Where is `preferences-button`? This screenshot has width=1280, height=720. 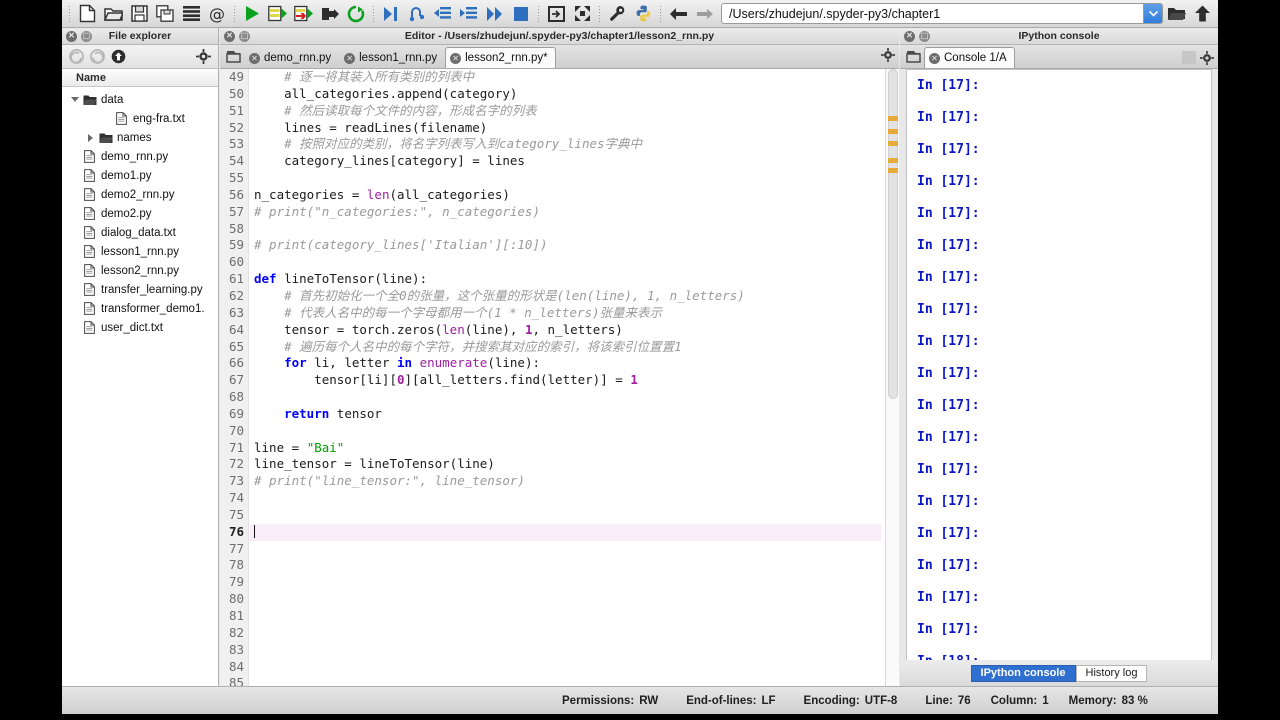 preferences-button is located at coordinates (617, 14).